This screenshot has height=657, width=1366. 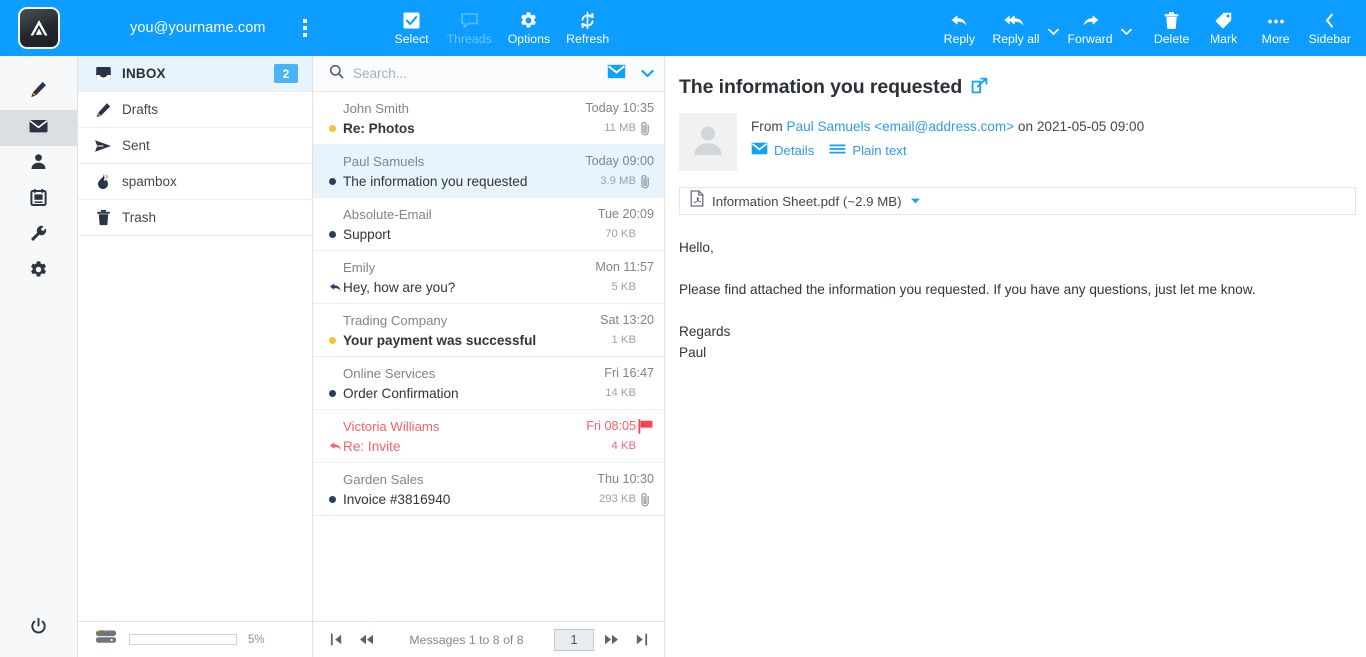 What do you see at coordinates (39, 28) in the screenshot?
I see `app-logo` at bounding box center [39, 28].